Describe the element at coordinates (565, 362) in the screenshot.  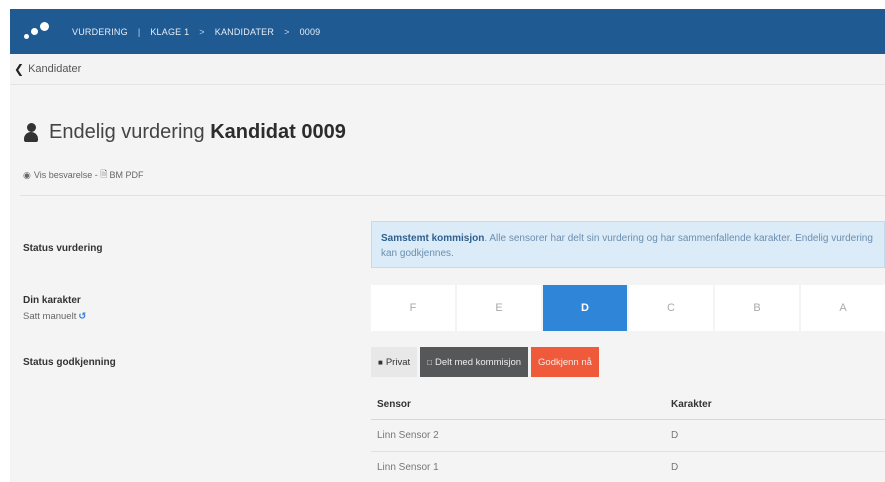
I see `approve-now-button: Godkjenn nå` at that location.